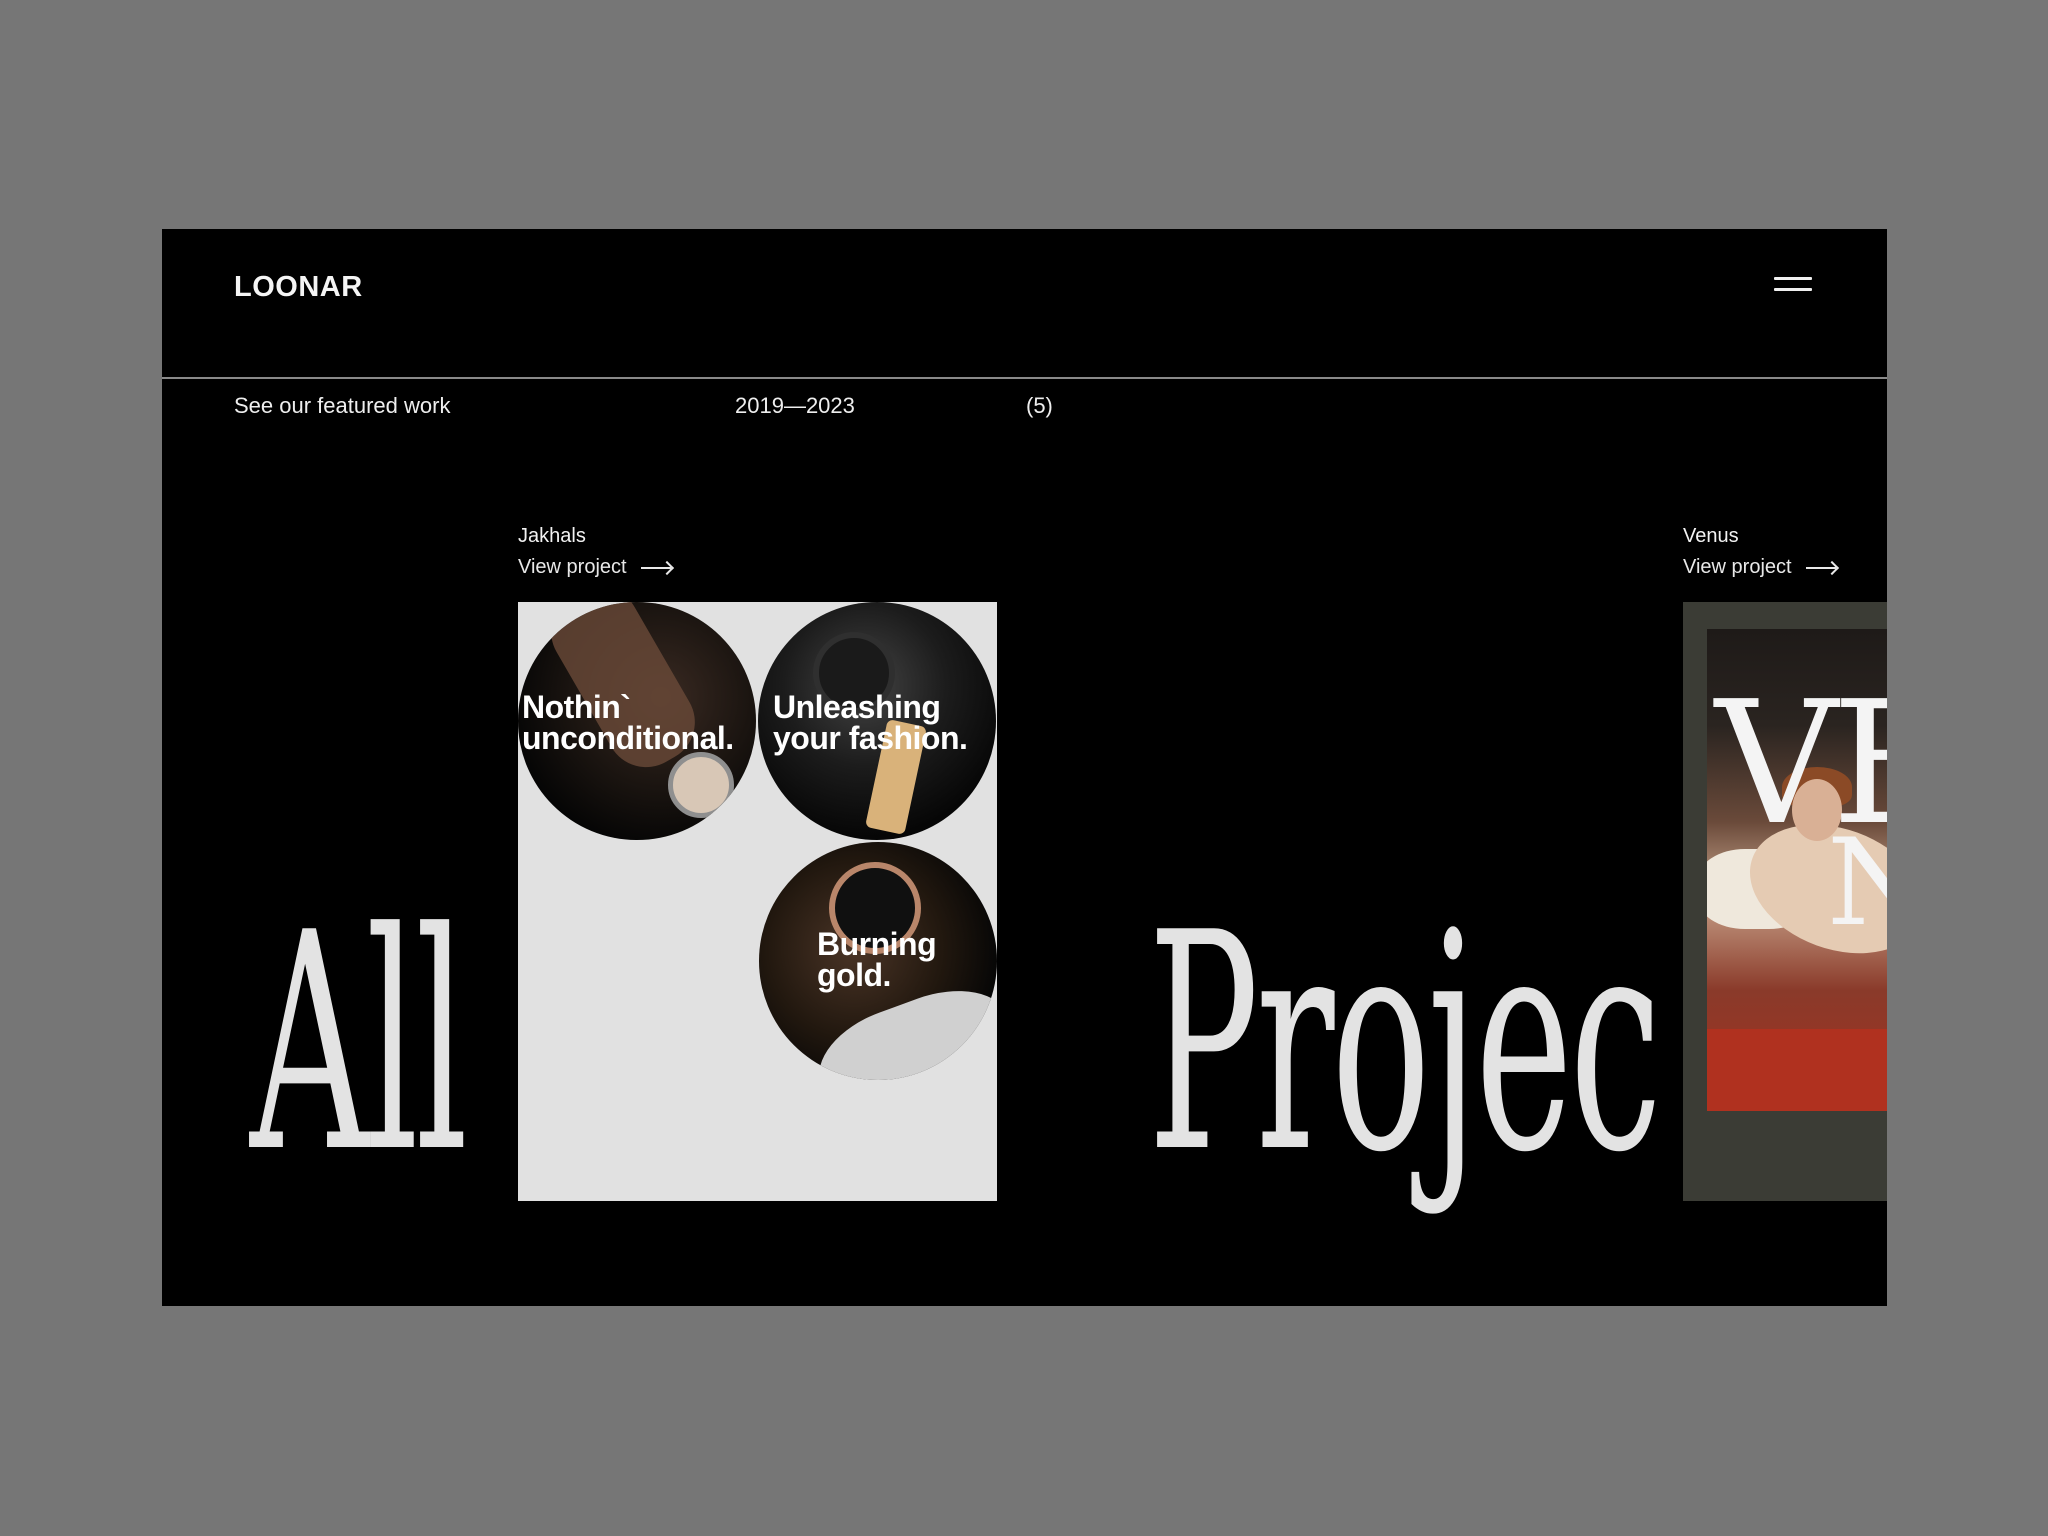  What do you see at coordinates (1797, 870) in the screenshot?
I see `venus-painting-image: VE N` at bounding box center [1797, 870].